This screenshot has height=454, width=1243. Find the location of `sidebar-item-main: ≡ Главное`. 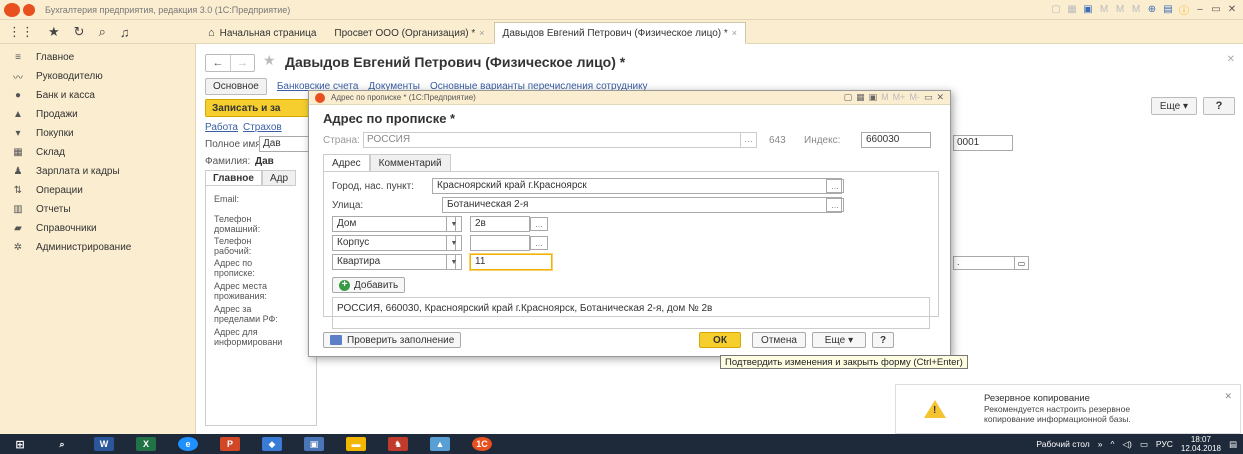

sidebar-item-main: ≡ Главное is located at coordinates (97, 57).